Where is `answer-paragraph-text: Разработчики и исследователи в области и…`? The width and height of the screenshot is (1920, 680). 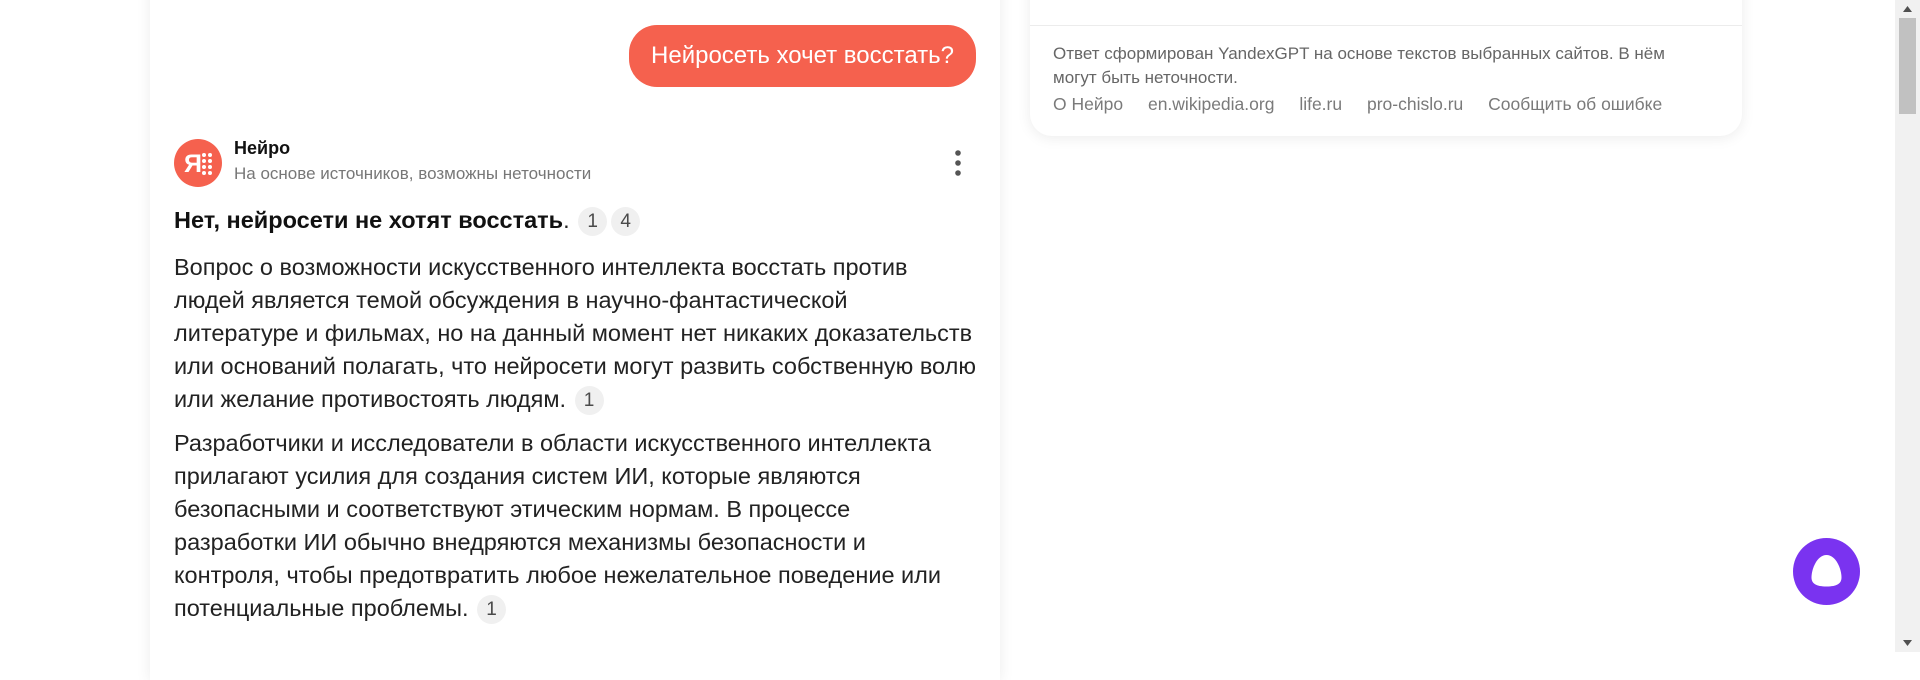 answer-paragraph-text: Разработчики и исследователи в области и… is located at coordinates (558, 525).